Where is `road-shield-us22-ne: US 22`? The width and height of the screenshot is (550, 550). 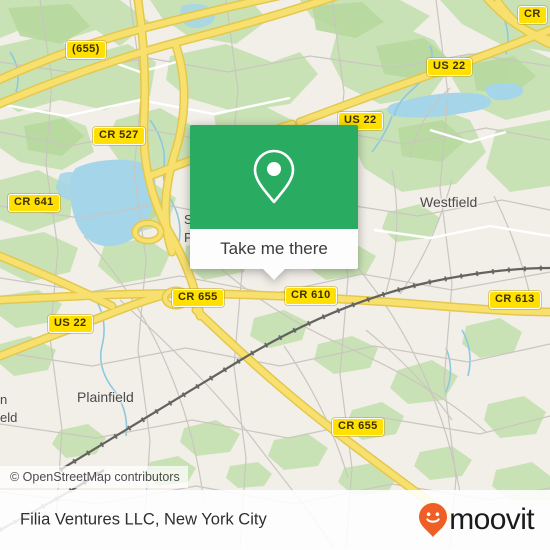 road-shield-us22-ne: US 22 is located at coordinates (449, 67).